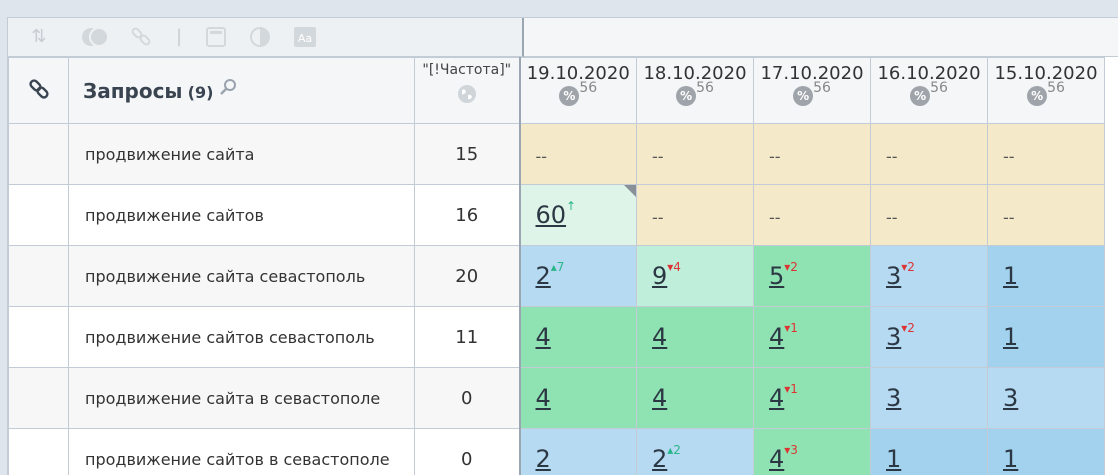  I want to click on frequency-cell: 20, so click(467, 276).